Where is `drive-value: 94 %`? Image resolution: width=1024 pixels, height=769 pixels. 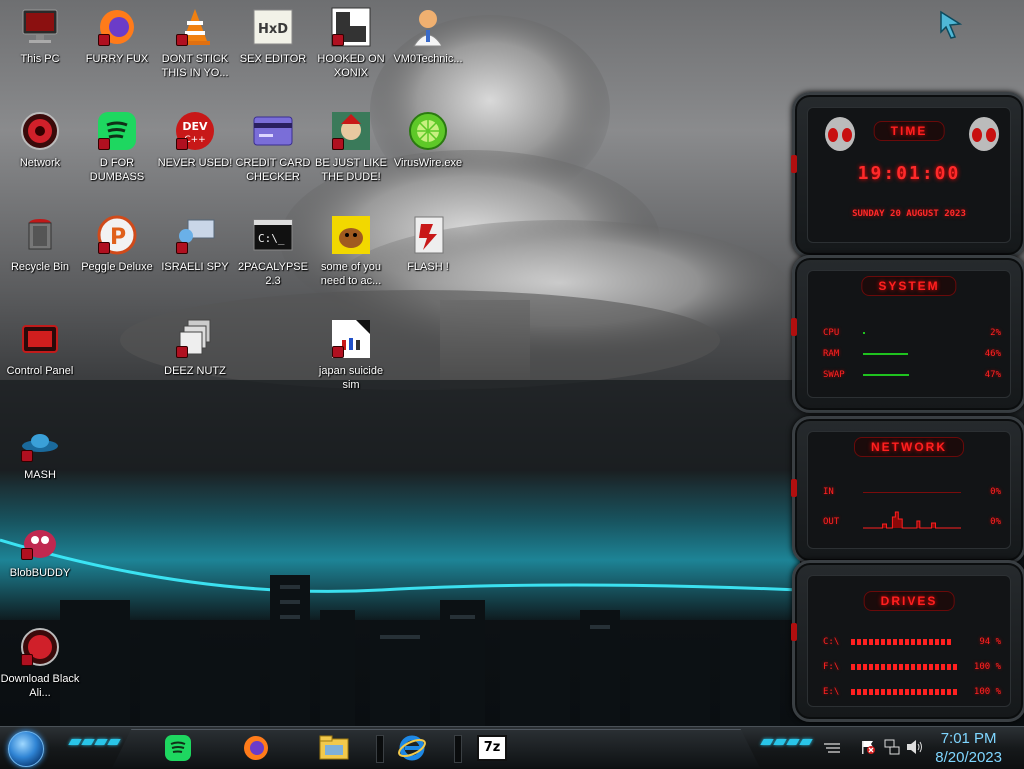 drive-value: 94 % is located at coordinates (990, 641).